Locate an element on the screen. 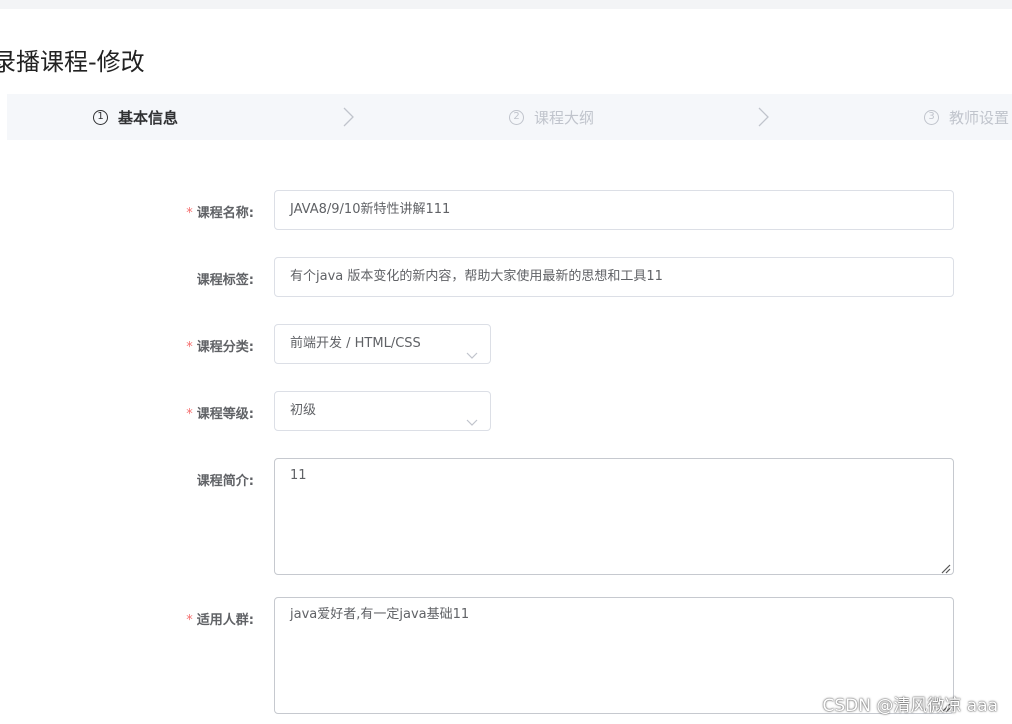 This screenshot has height=724, width=1012. step-label: 教师设置 is located at coordinates (979, 117).